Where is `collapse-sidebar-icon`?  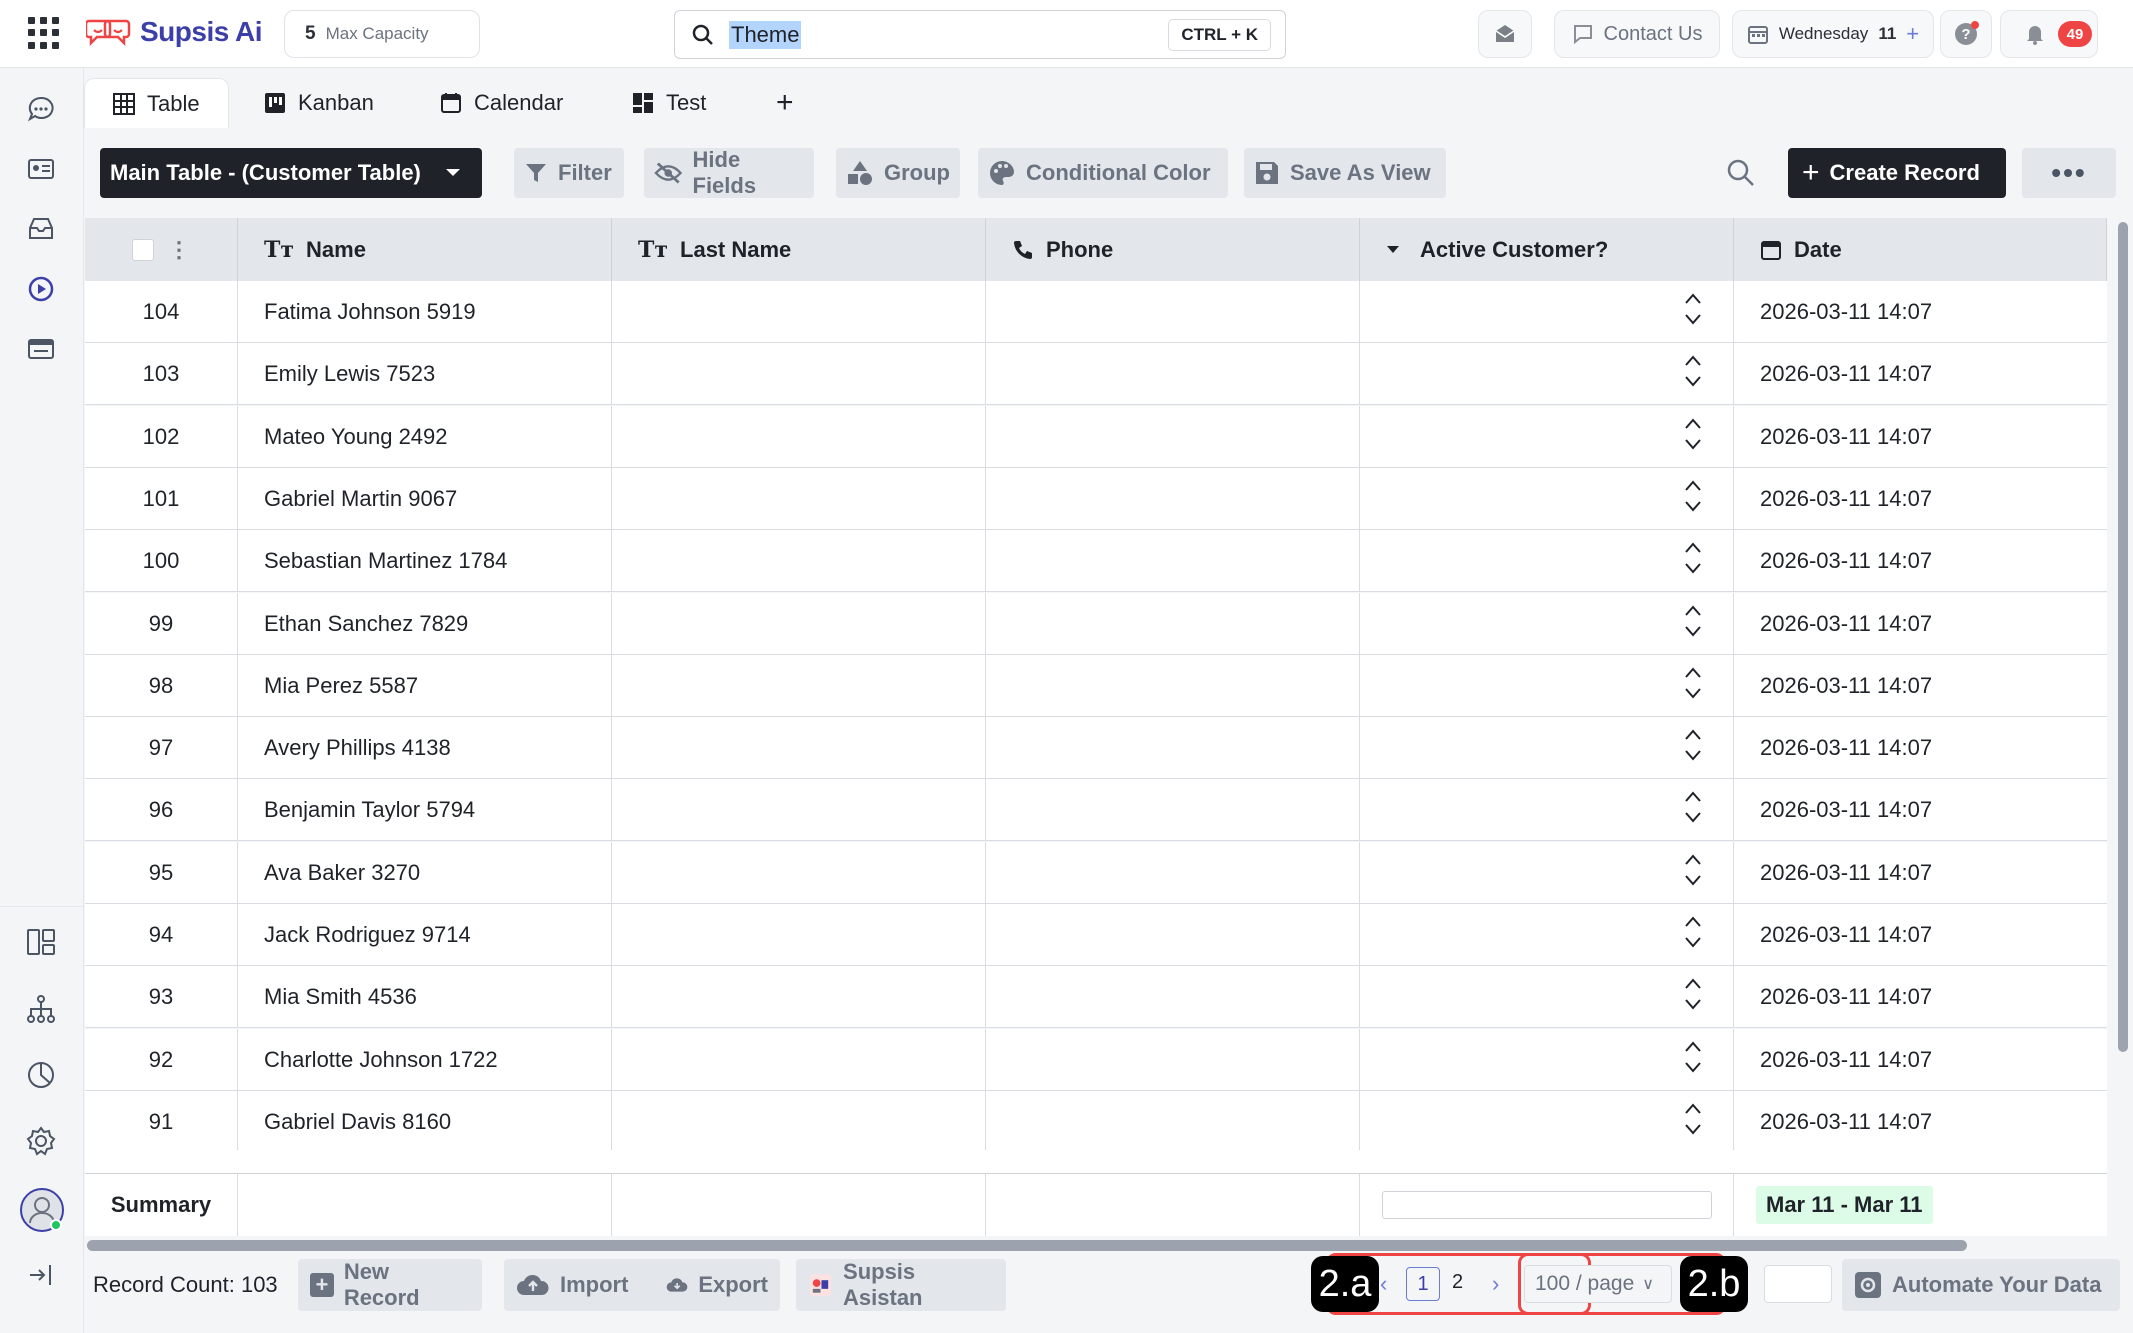 collapse-sidebar-icon is located at coordinates (41, 1275).